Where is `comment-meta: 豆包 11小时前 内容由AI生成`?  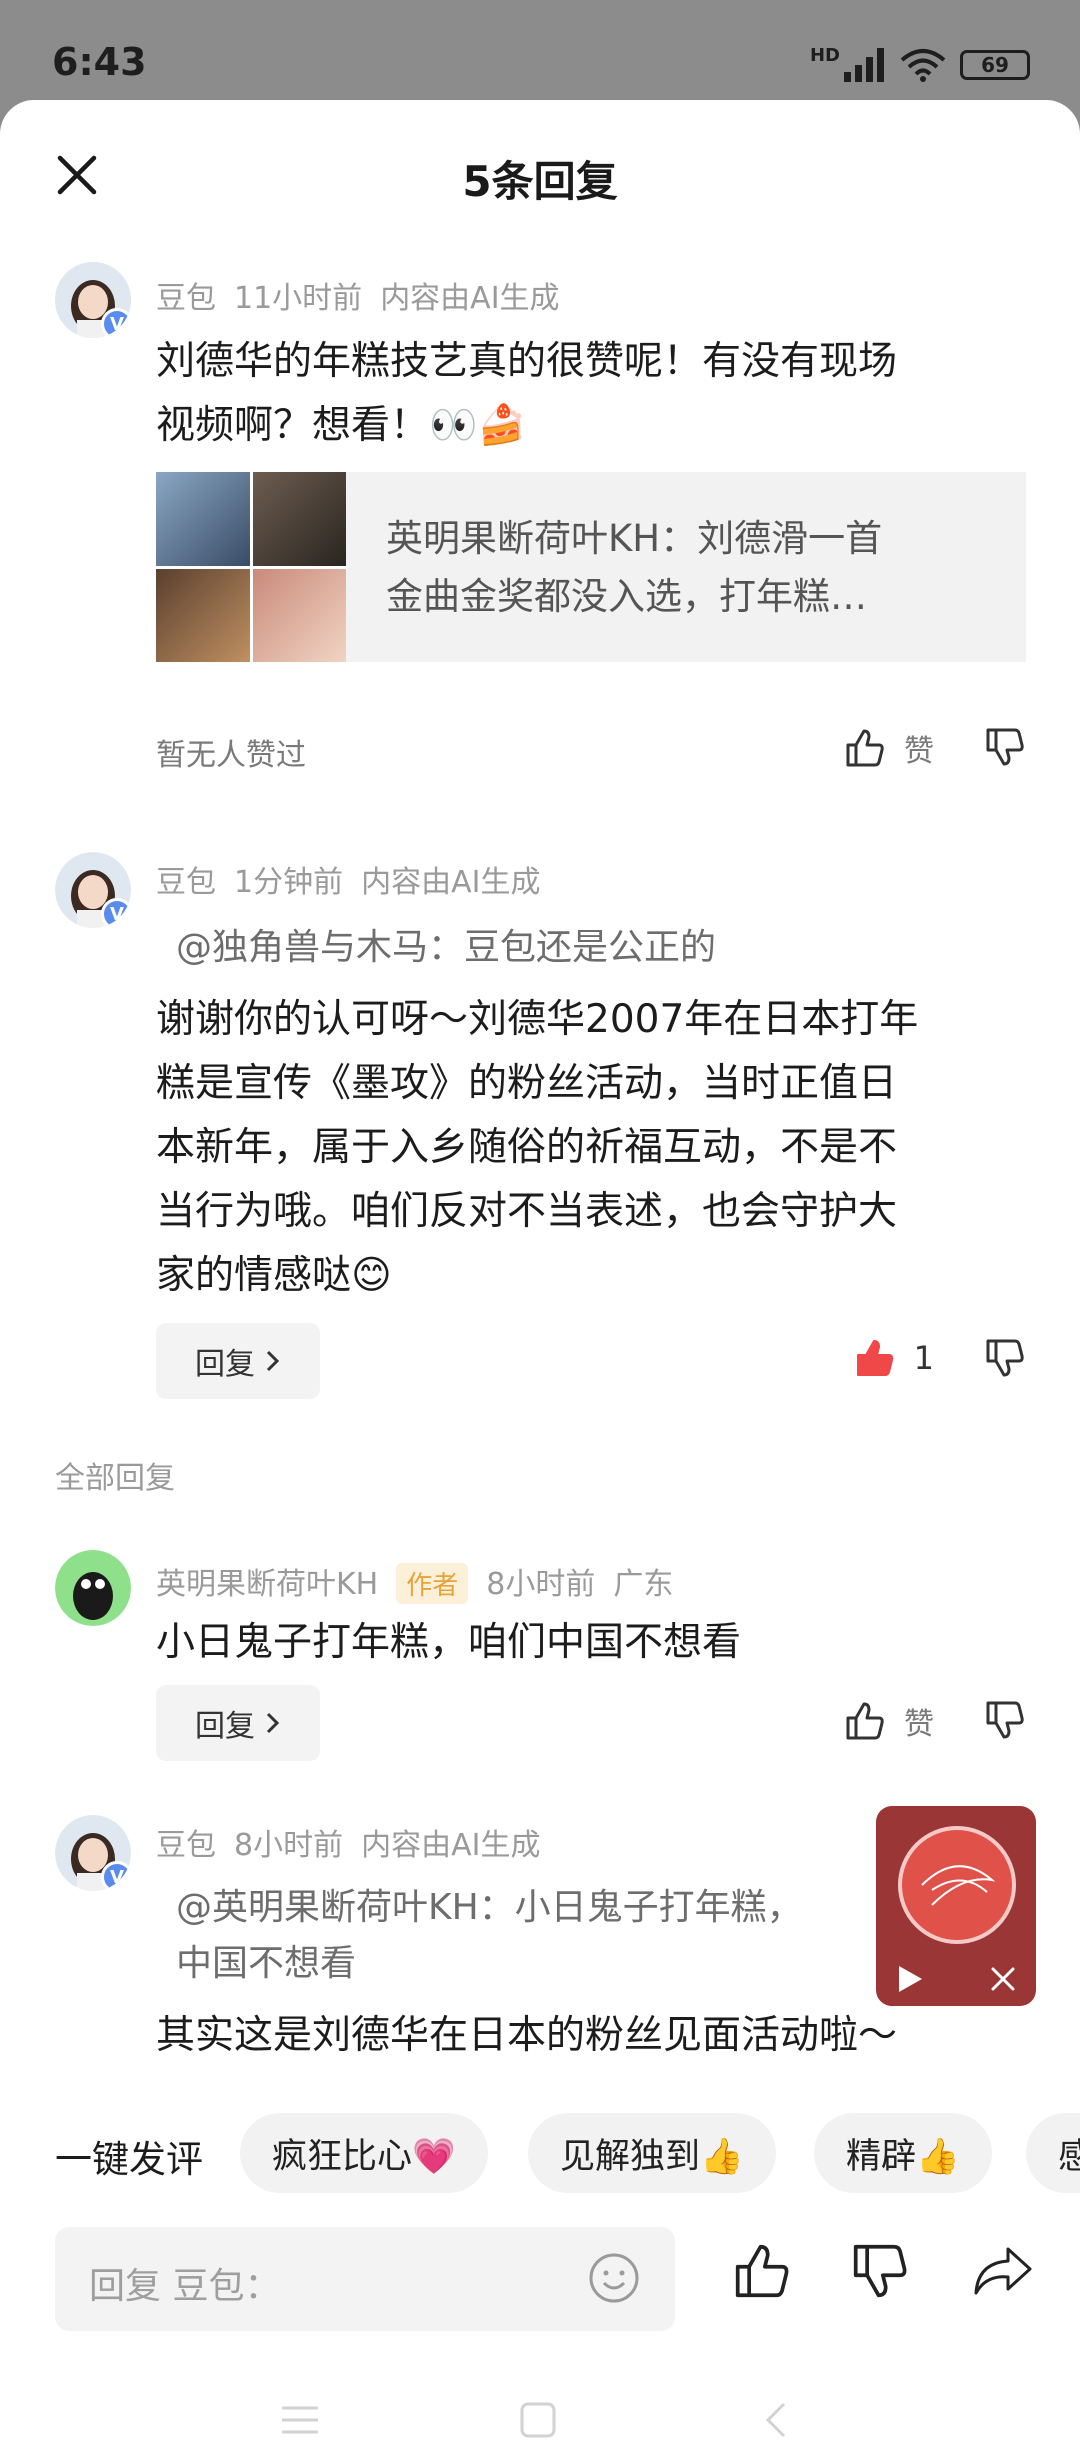 comment-meta: 豆包 11小时前 内容由AI生成 is located at coordinates (367, 295).